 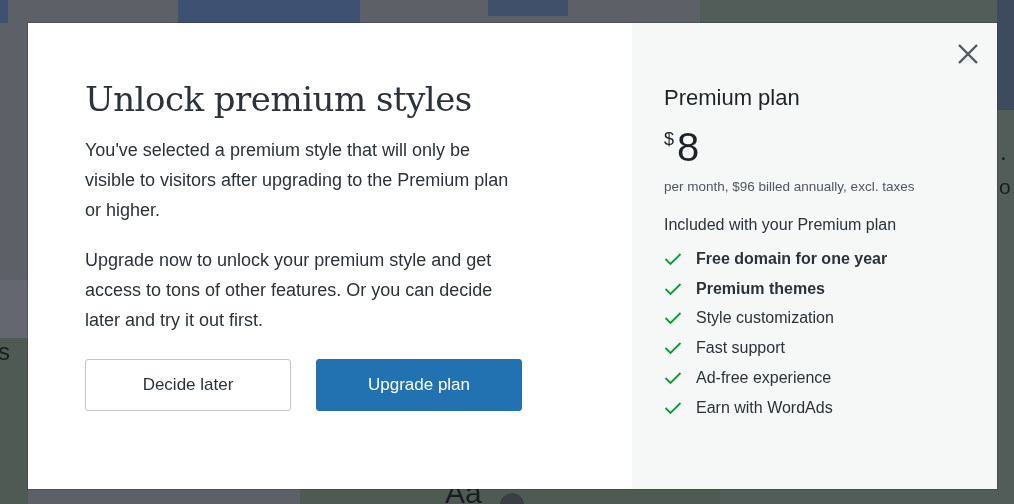 I want to click on description-text: You've selected a premium style that will only be visible to visitors after upgrading to the Premium plan or higher., so click(x=297, y=180).